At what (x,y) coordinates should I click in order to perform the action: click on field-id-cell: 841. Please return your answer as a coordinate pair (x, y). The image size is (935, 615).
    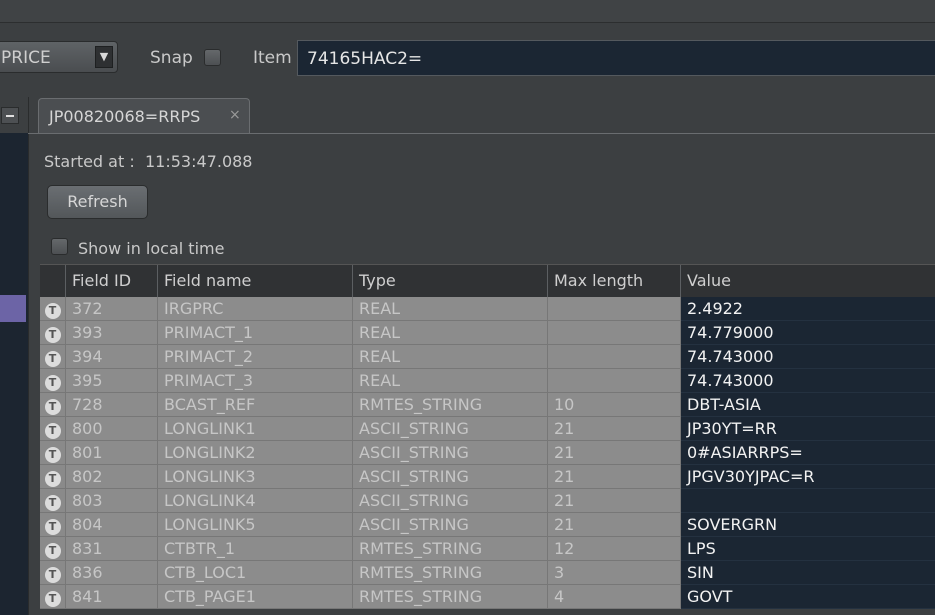
    Looking at the image, I should click on (112, 597).